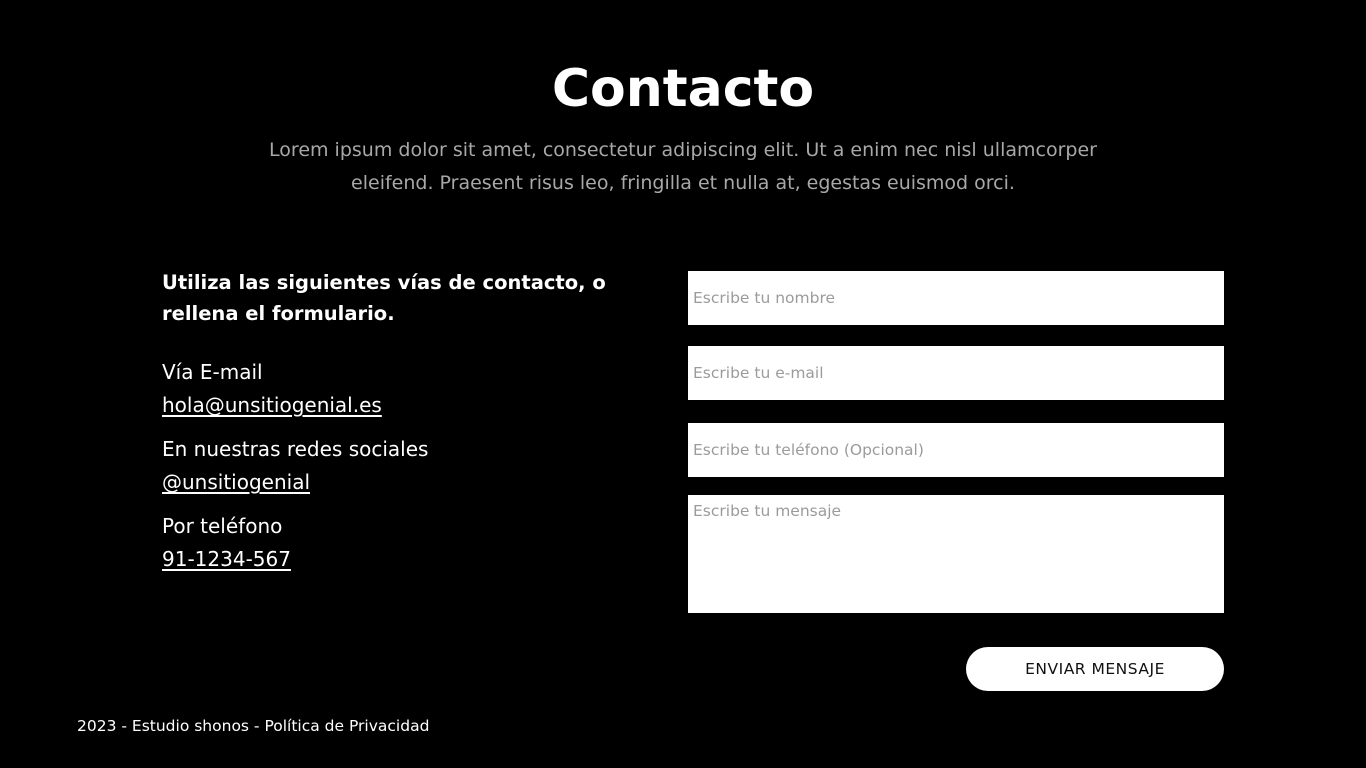 The image size is (1366, 768). What do you see at coordinates (956, 298) in the screenshot?
I see `name-input` at bounding box center [956, 298].